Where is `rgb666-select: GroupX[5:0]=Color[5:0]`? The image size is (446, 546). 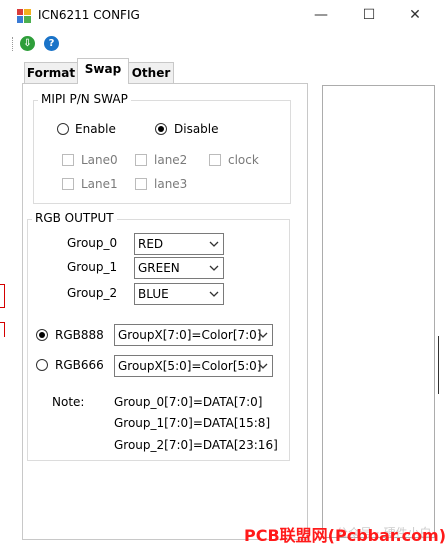 rgb666-select: GroupX[5:0]=Color[5:0] is located at coordinates (193, 366).